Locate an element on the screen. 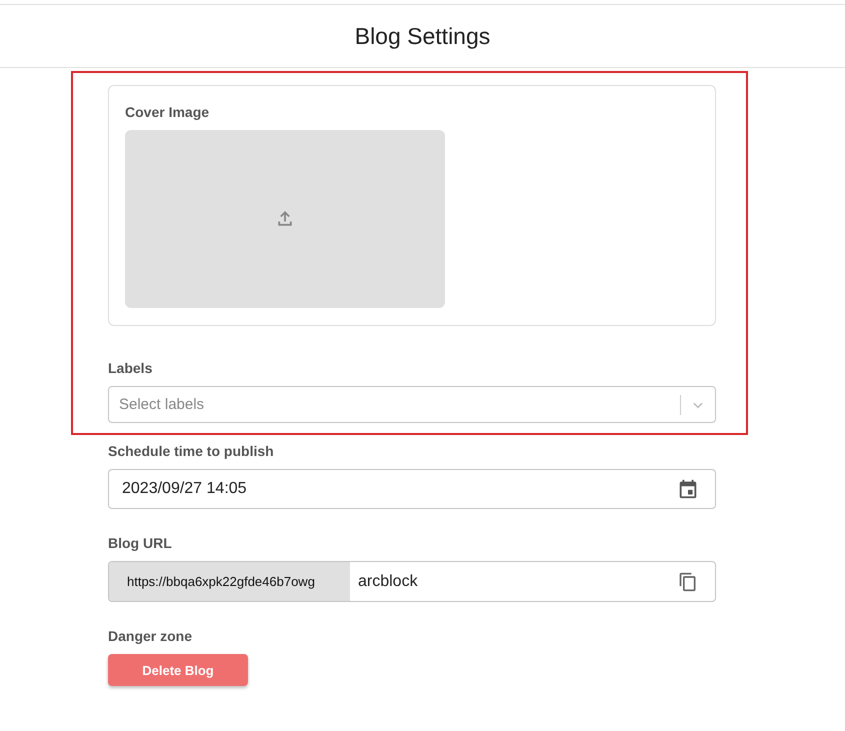 Image resolution: width=845 pixels, height=731 pixels. field-label: Cover Image is located at coordinates (167, 112).